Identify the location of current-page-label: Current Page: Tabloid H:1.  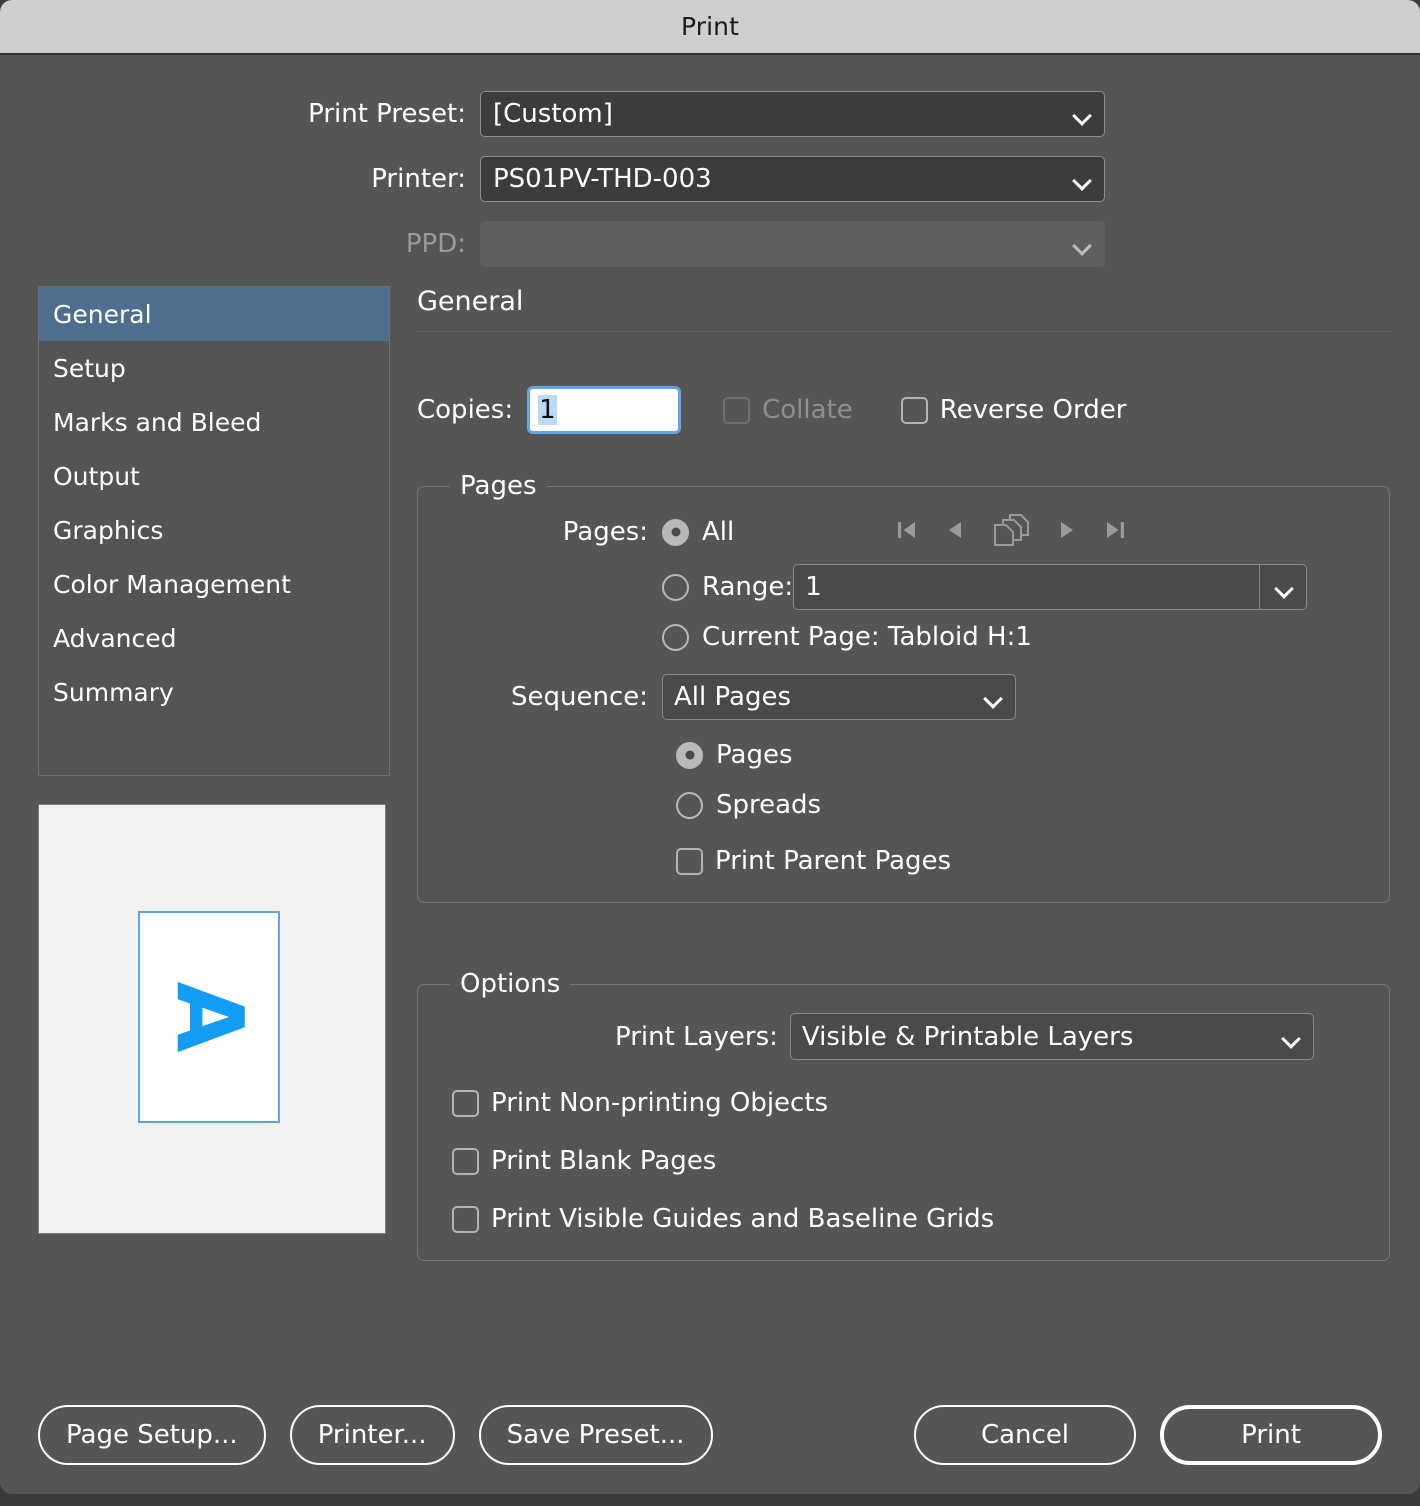
(867, 637).